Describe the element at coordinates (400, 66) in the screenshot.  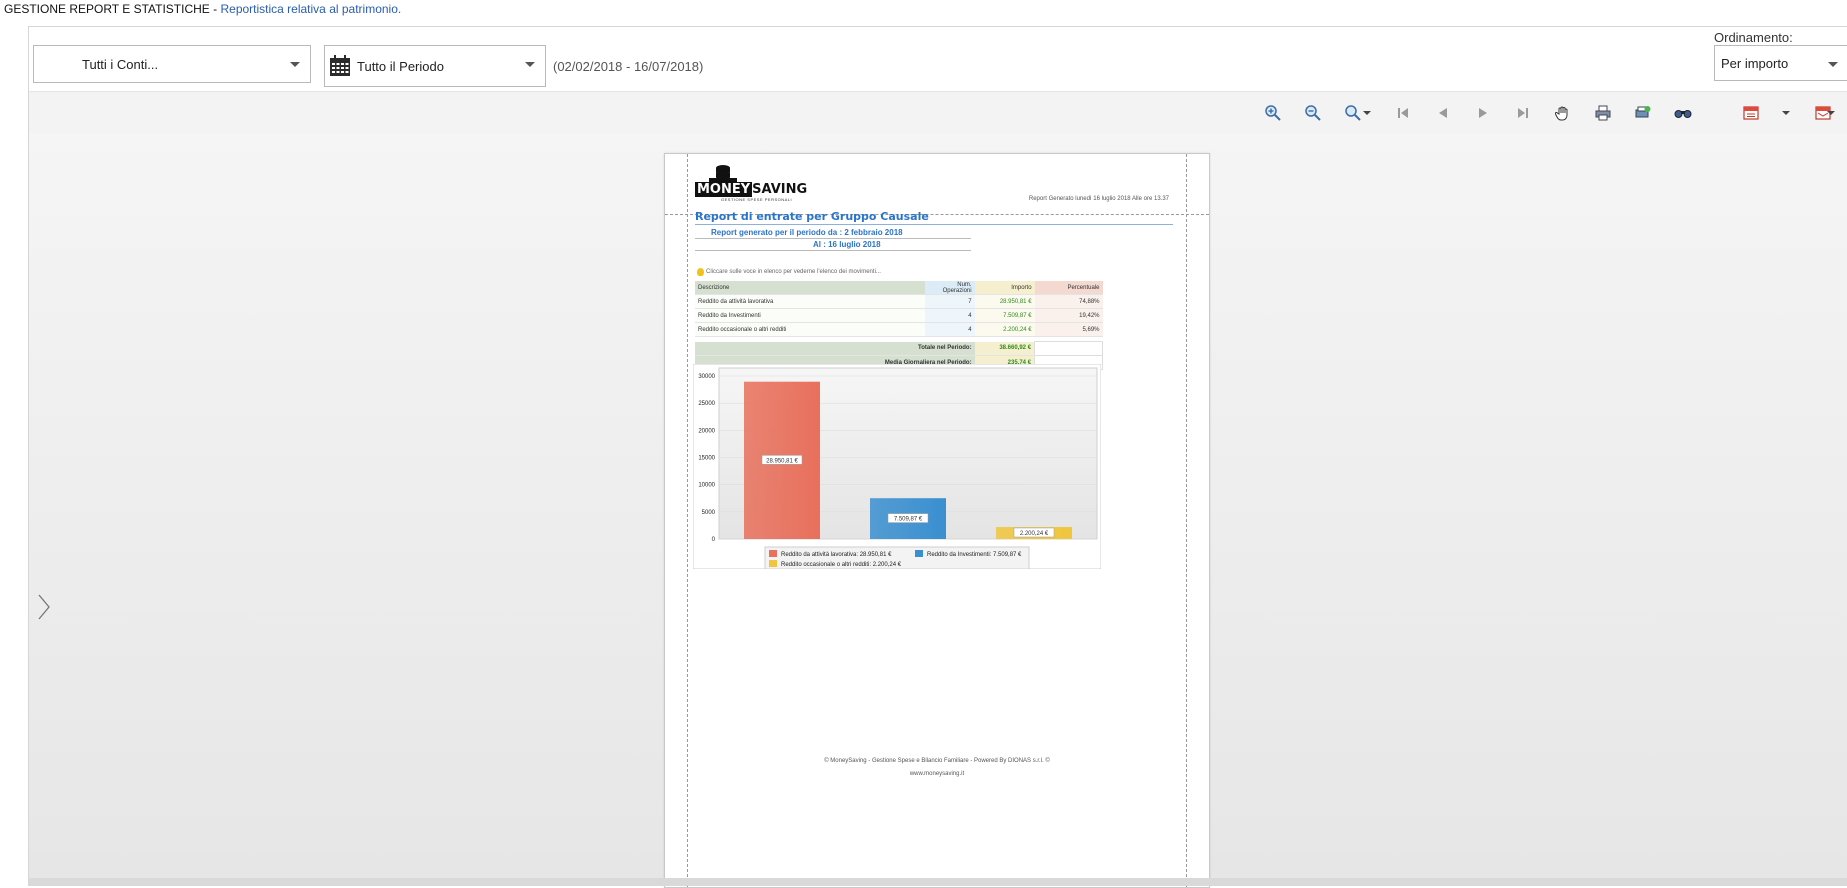
I see `period-select-value: Tutto il Periodo` at that location.